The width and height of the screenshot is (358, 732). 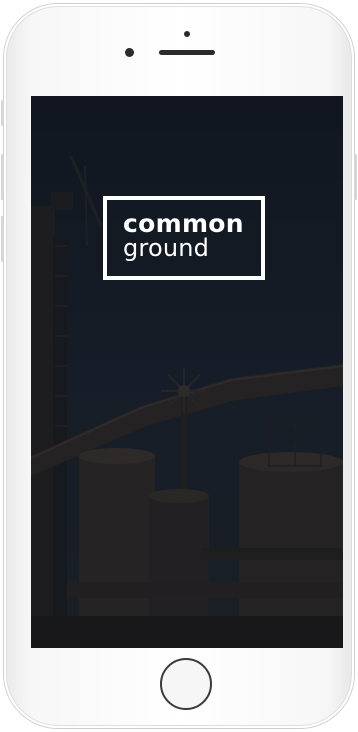 What do you see at coordinates (2, 177) in the screenshot?
I see `volume-up-button` at bounding box center [2, 177].